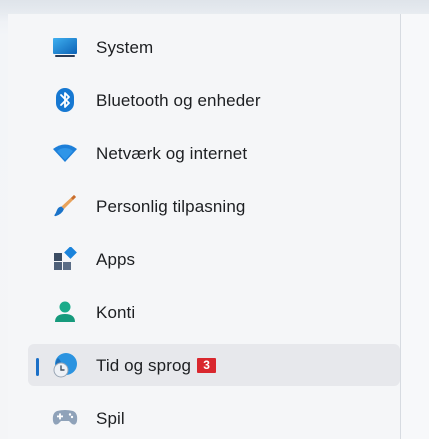  What do you see at coordinates (207, 365) in the screenshot?
I see `callout-number-badge: 3` at bounding box center [207, 365].